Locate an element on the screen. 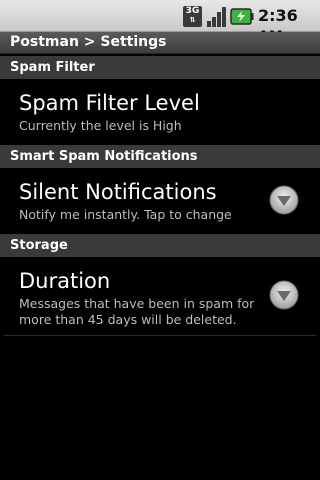  pref-summary: Notify me instantly. Tap to change is located at coordinates (125, 214).